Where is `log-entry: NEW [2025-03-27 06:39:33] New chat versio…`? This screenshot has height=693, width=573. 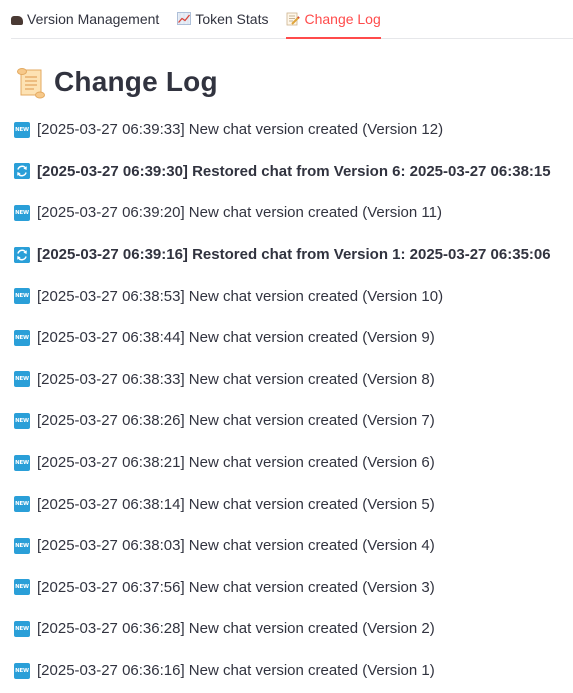 log-entry: NEW [2025-03-27 06:39:33] New chat versio… is located at coordinates (289, 130).